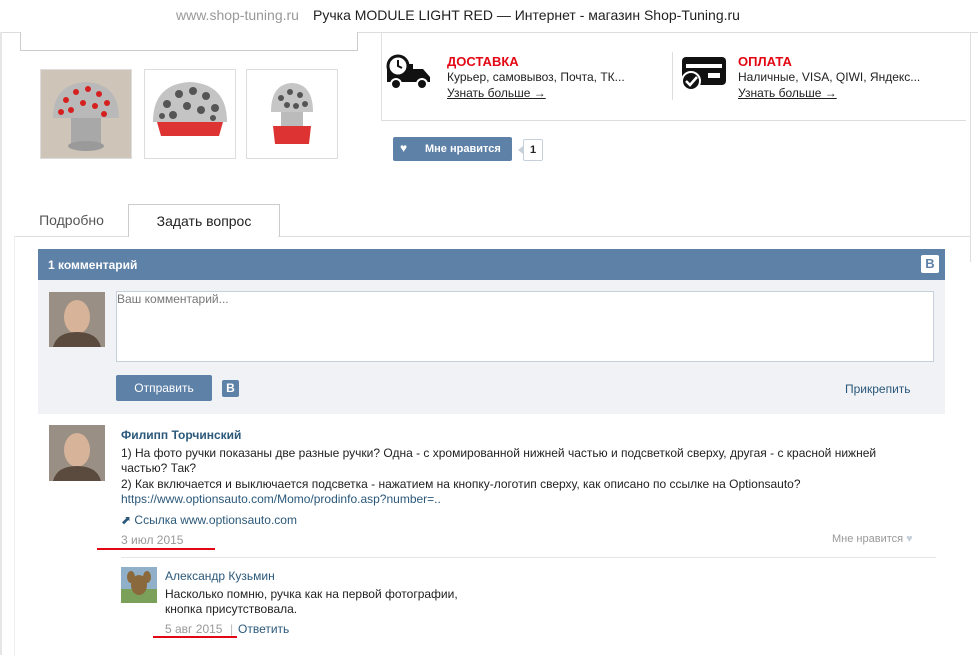 This screenshot has width=978, height=656. Describe the element at coordinates (673, 120) in the screenshot. I see `info-divider` at that location.